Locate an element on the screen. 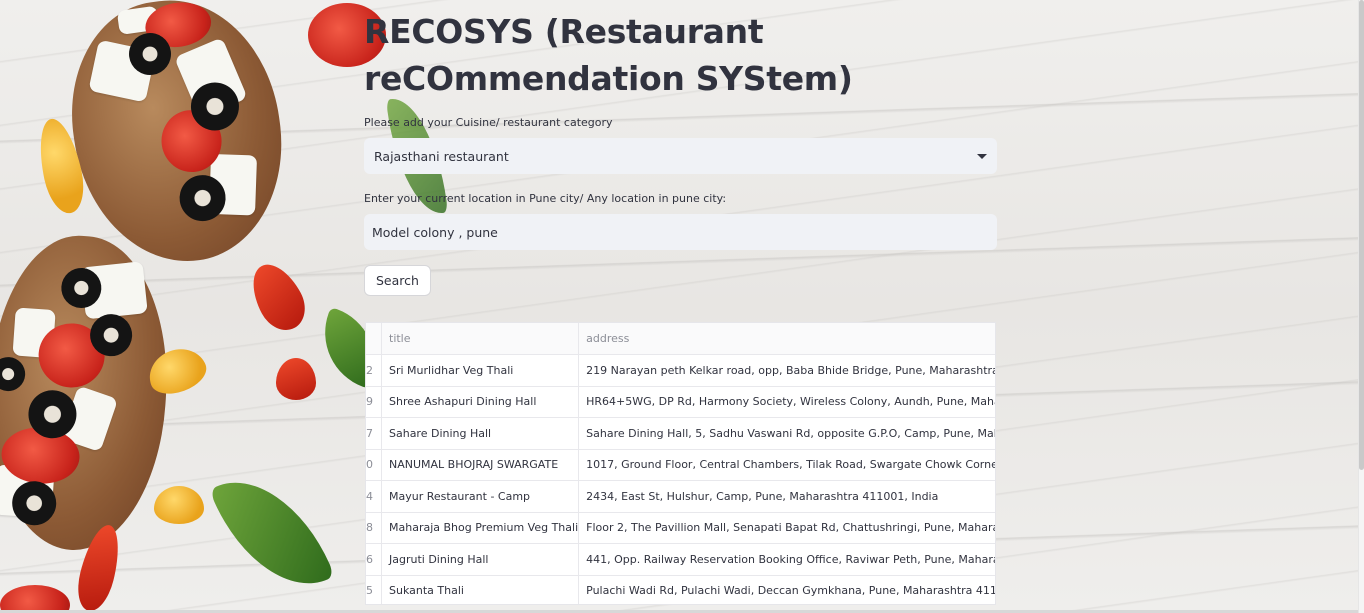 The image size is (1364, 613). location-input-value: Model colony , pune is located at coordinates (435, 232).